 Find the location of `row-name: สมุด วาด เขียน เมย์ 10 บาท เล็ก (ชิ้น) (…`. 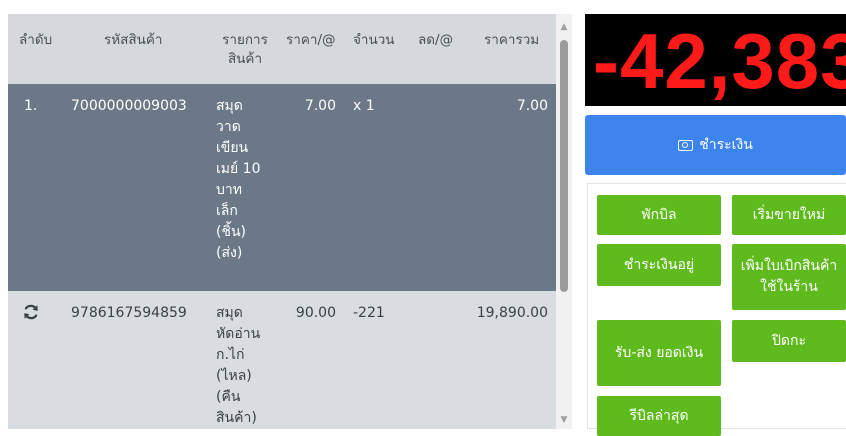

row-name: สมุด วาด เขียน เมย์ 10 บาท เล็ก (ชิ้น) (… is located at coordinates (238, 179).